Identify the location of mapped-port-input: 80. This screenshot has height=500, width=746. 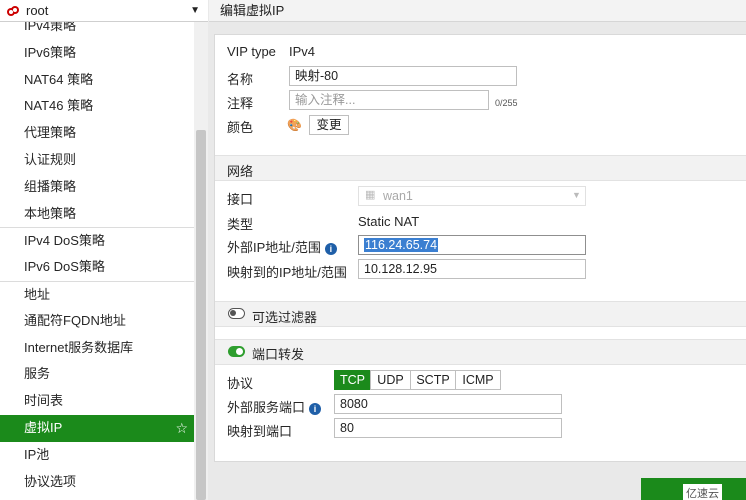
(448, 428).